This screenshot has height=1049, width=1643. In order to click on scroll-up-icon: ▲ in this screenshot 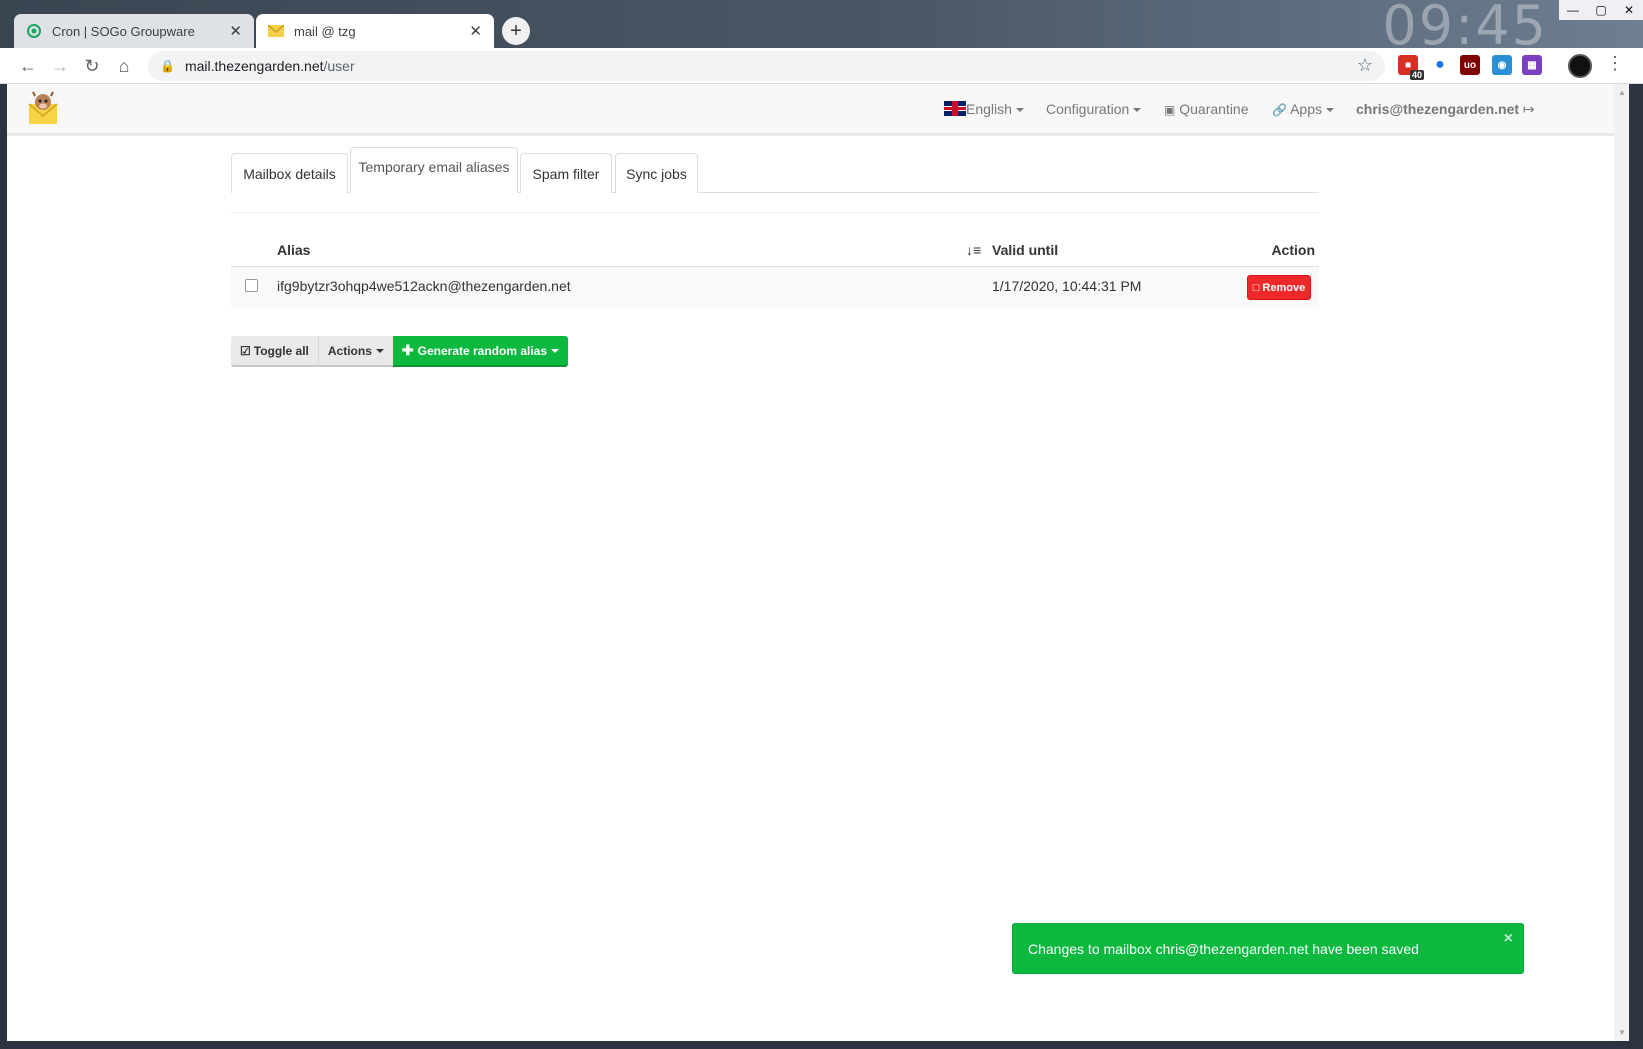, I will do `click(1622, 92)`.